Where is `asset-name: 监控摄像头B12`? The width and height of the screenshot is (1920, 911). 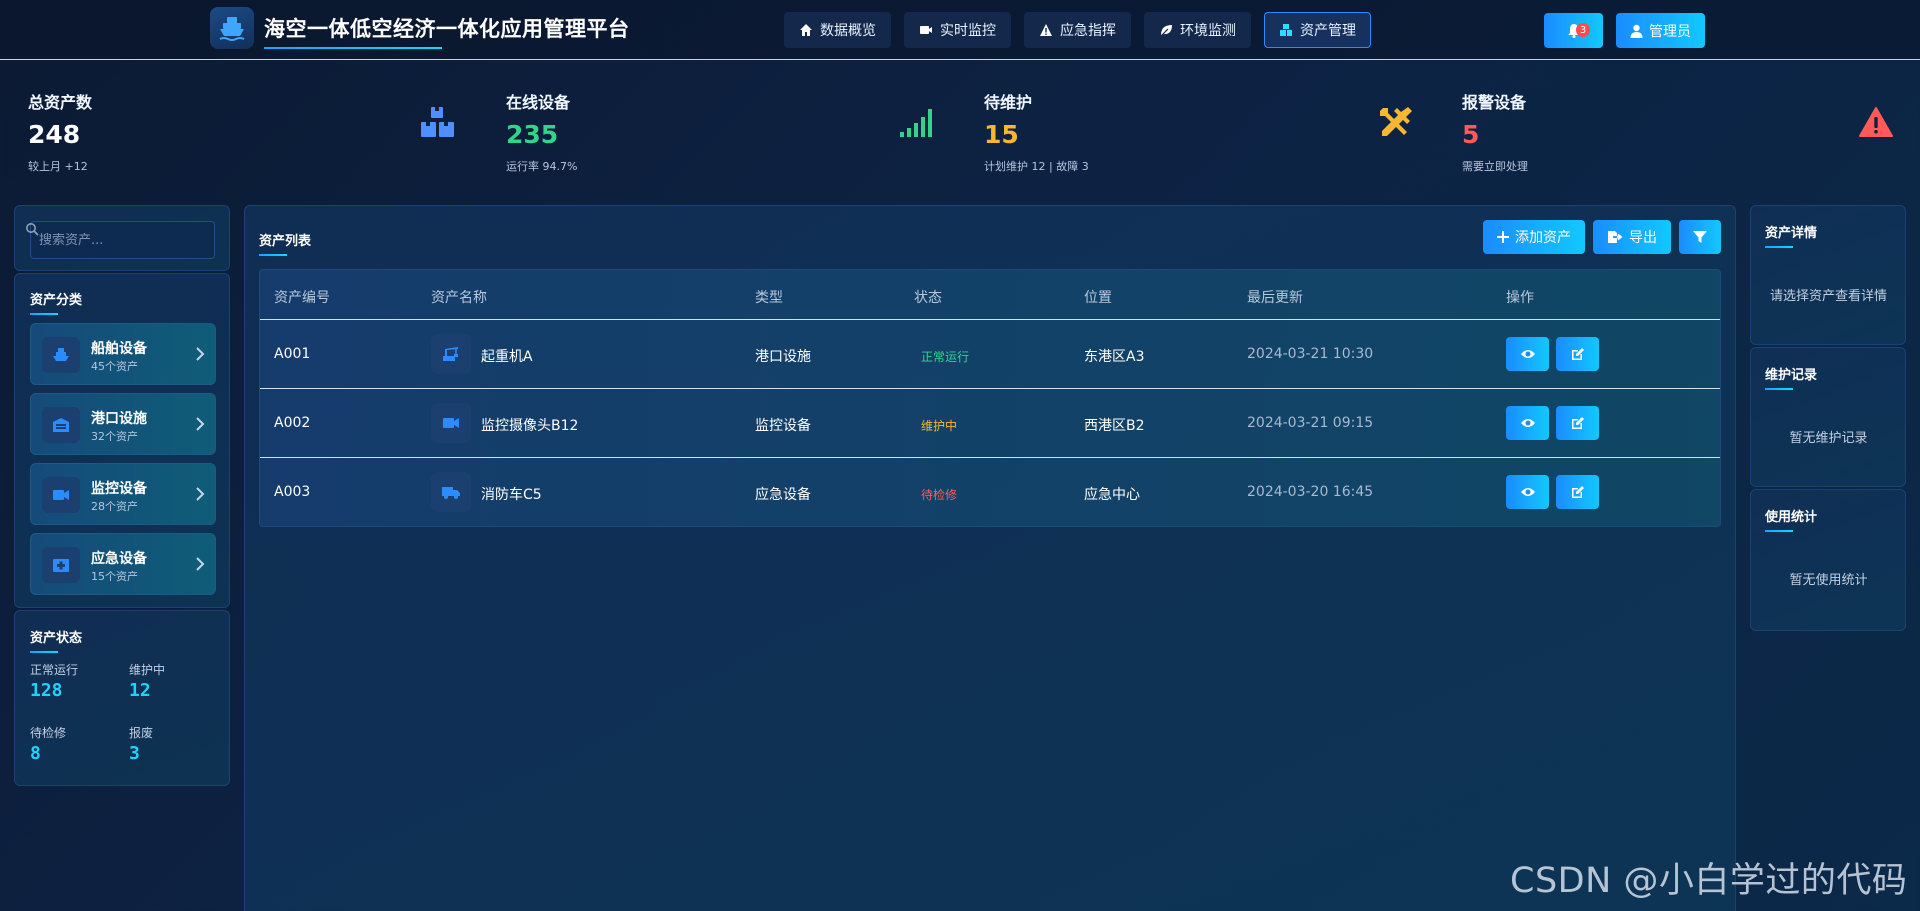 asset-name: 监控摄像头B12 is located at coordinates (530, 426).